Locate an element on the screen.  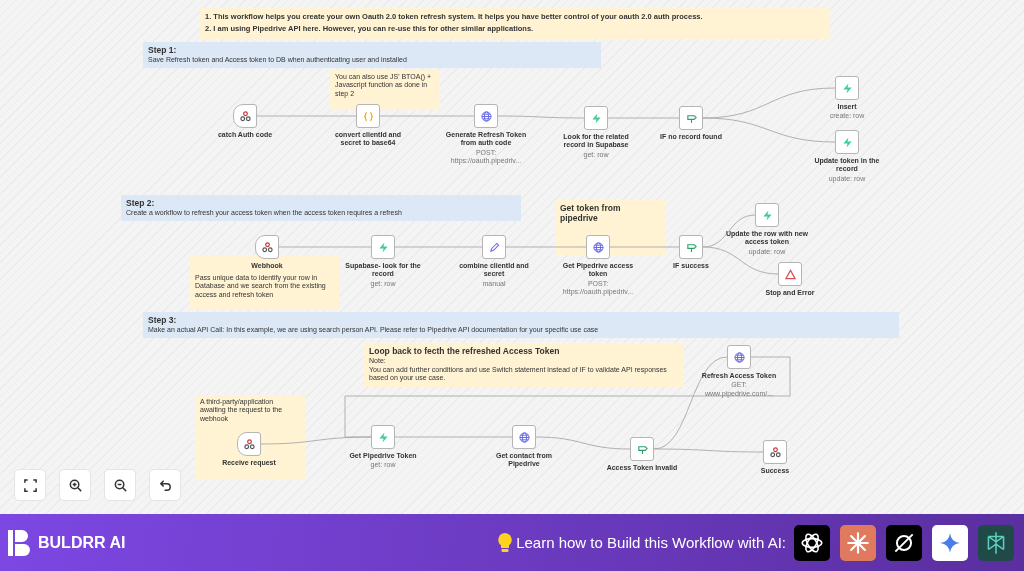
zoom-in-icon is located at coordinates (75, 485).